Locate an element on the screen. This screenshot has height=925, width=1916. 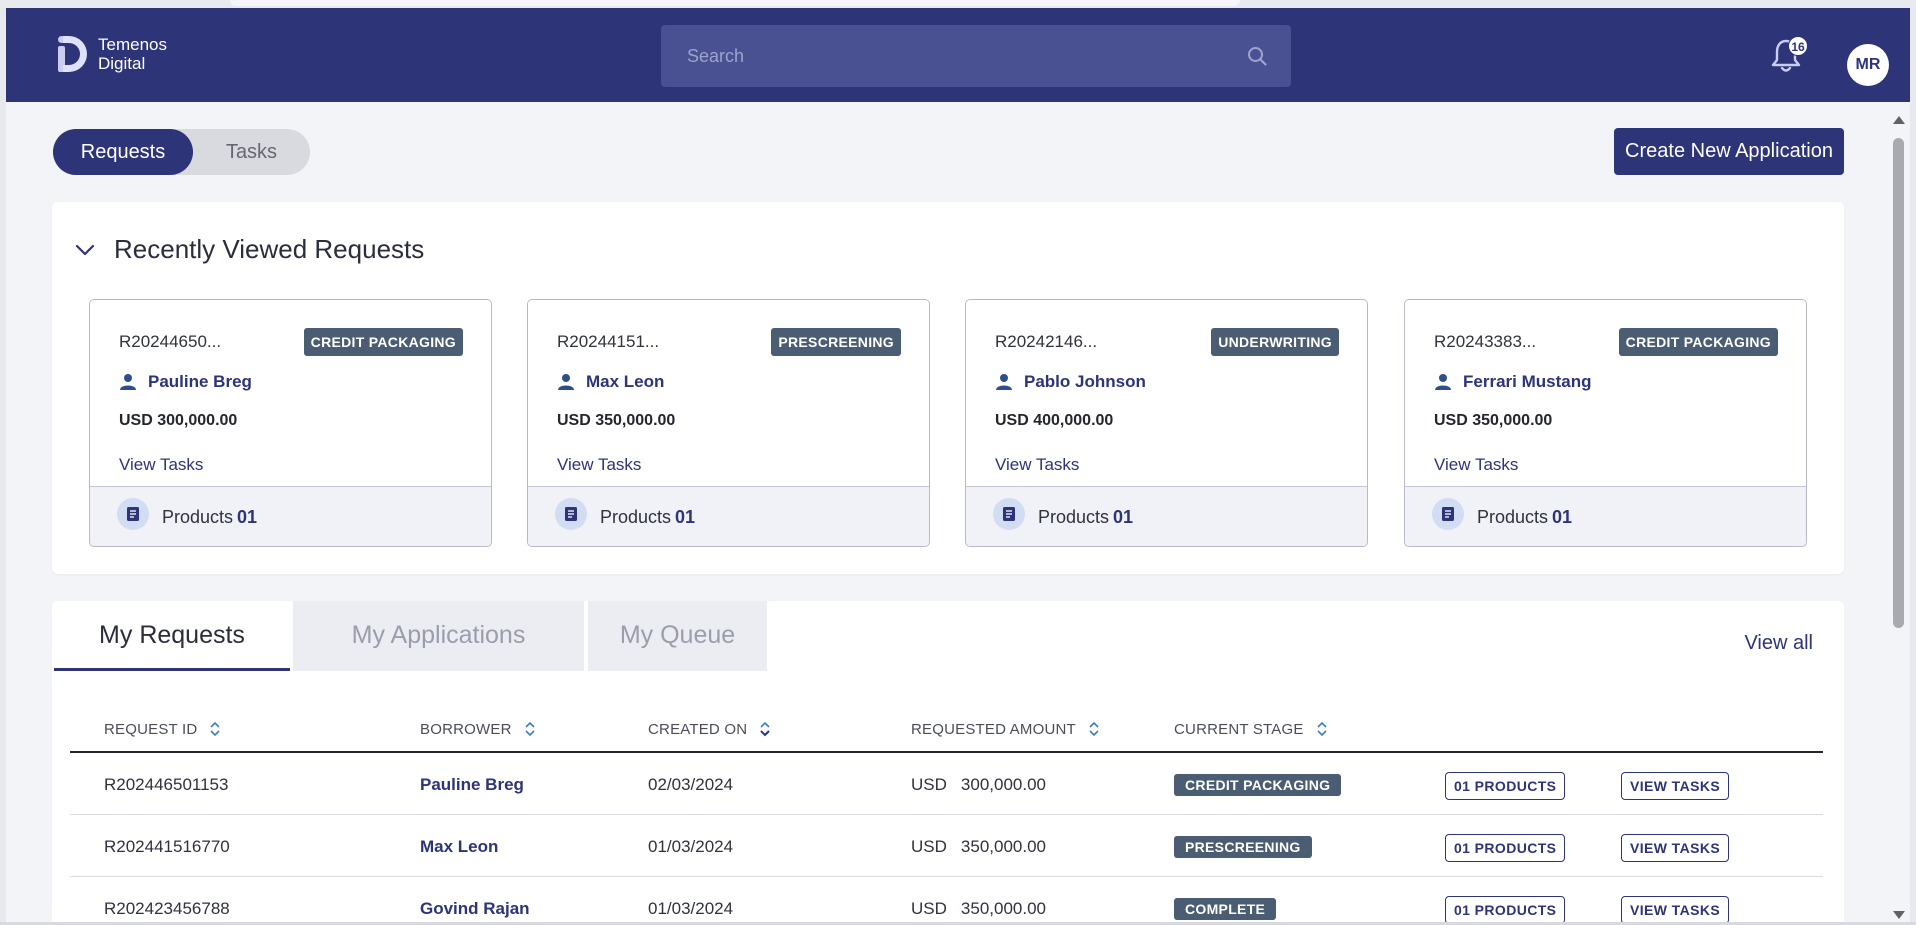
logo-mark-icon is located at coordinates (72, 54).